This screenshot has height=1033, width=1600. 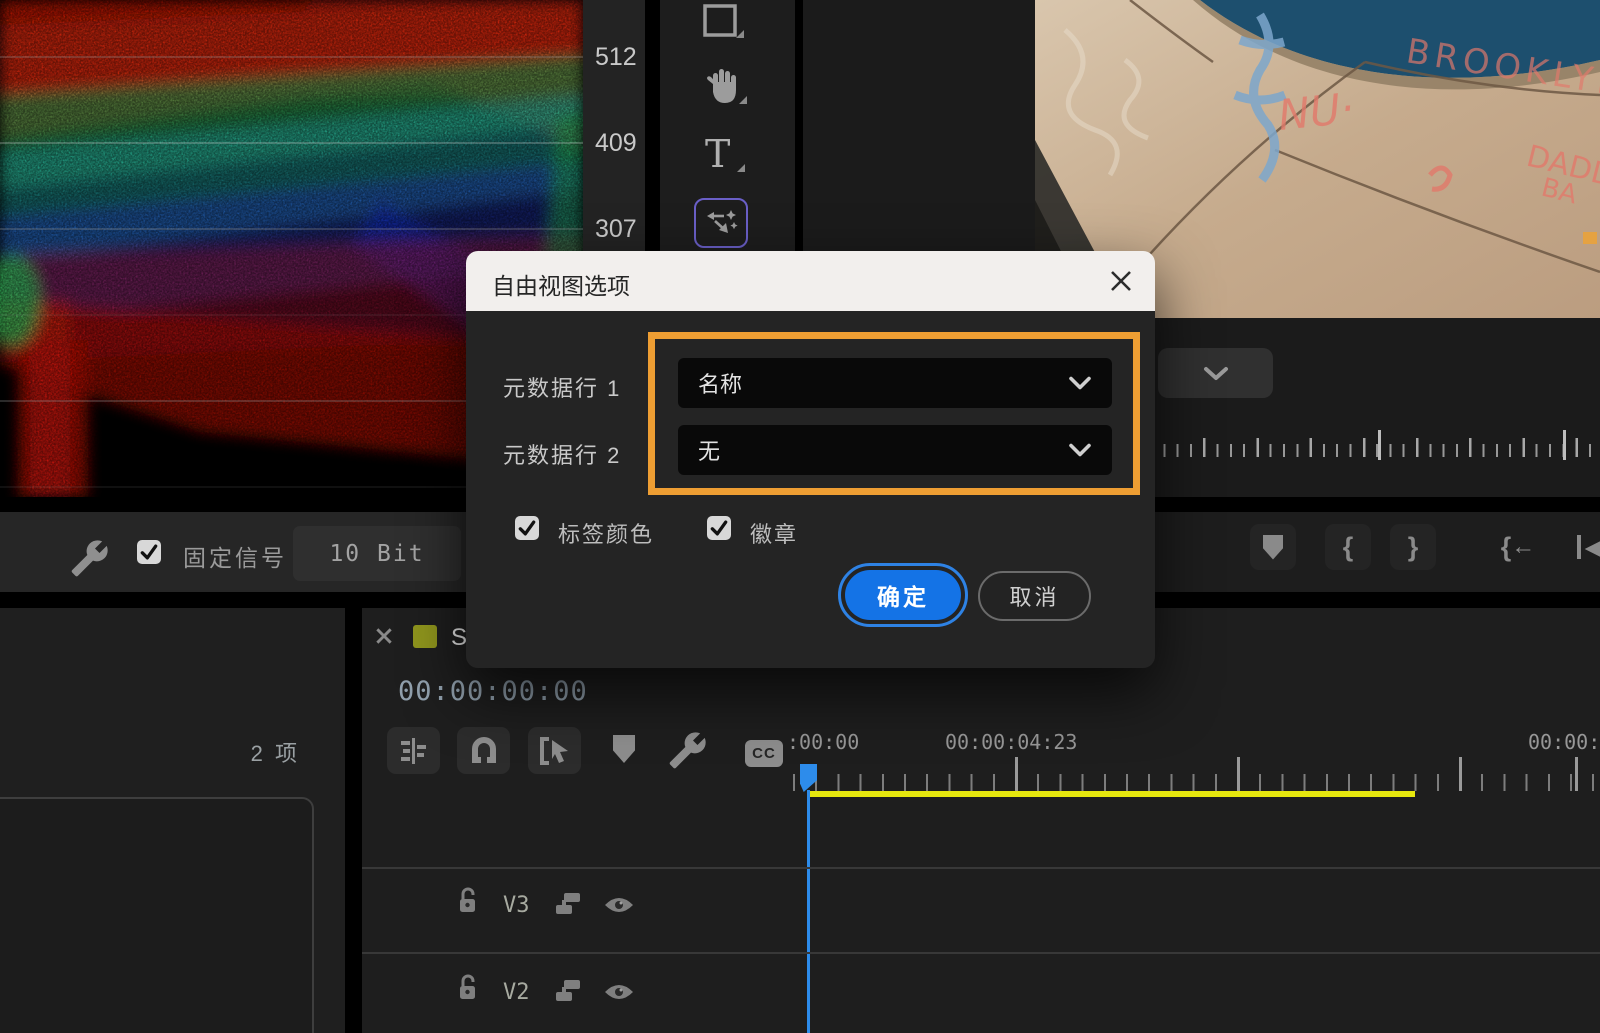 I want to click on timeline-add-marker-button, so click(x=624, y=749).